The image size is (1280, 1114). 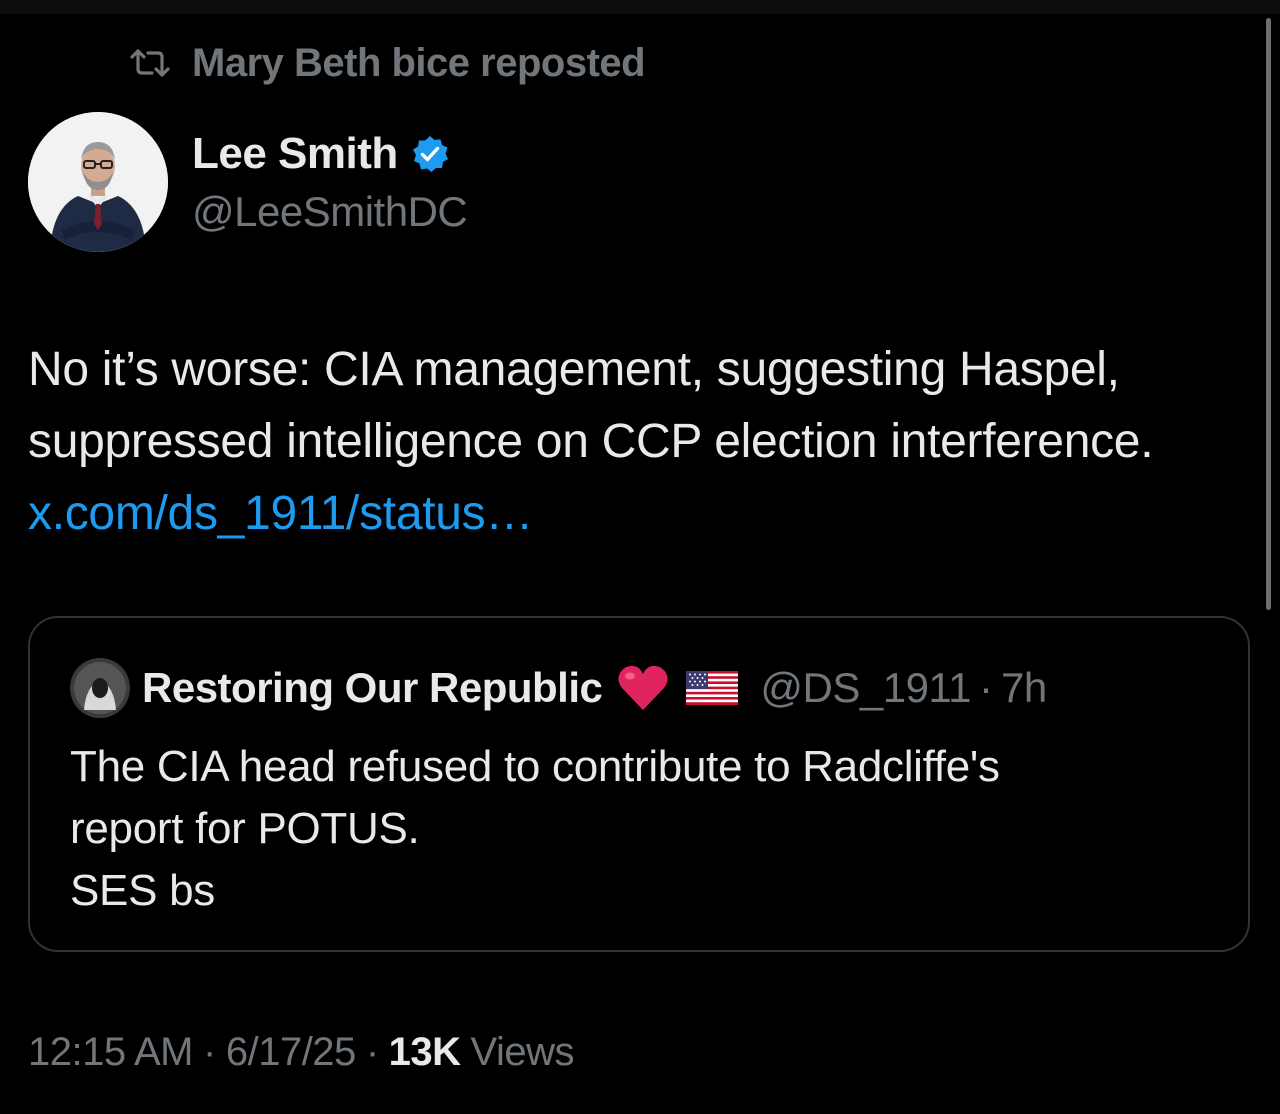 What do you see at coordinates (640, 7) in the screenshot?
I see `top-edge-bar` at bounding box center [640, 7].